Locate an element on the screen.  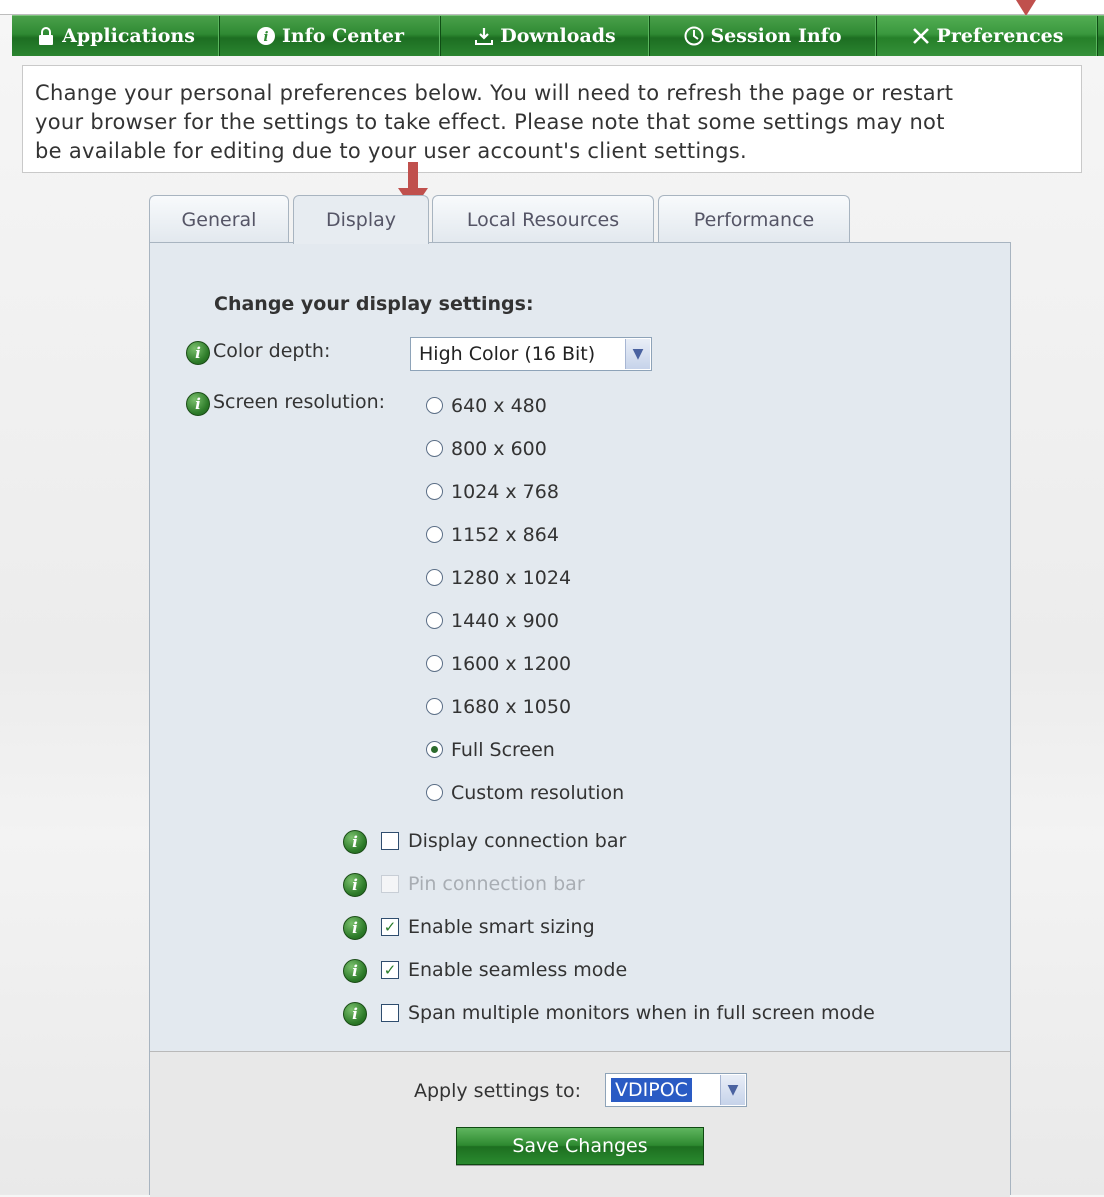
resolution-label: 800 x 600 is located at coordinates (499, 449).